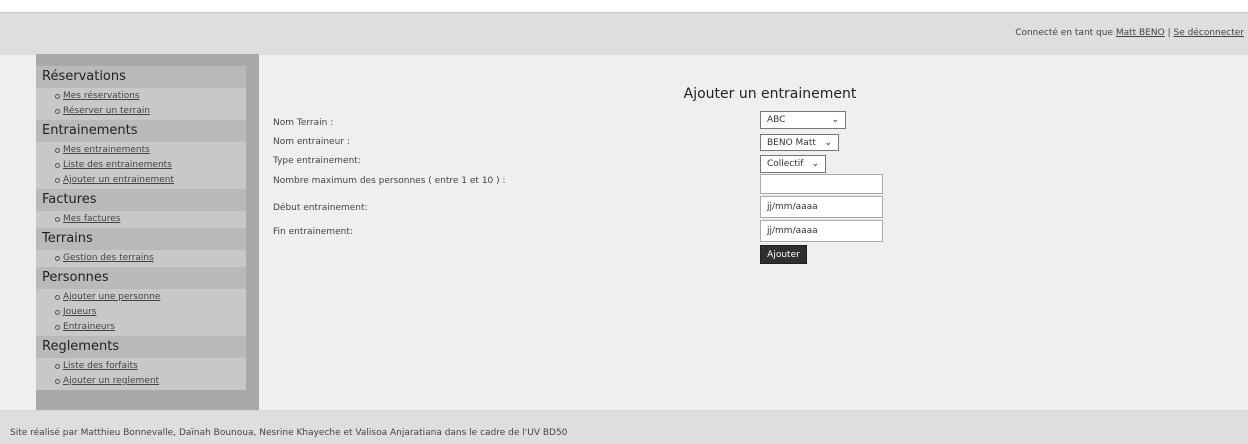 The width and height of the screenshot is (1248, 444). I want to click on sidebar-link-ajouter-personne: Ajouter une personne, so click(111, 297).